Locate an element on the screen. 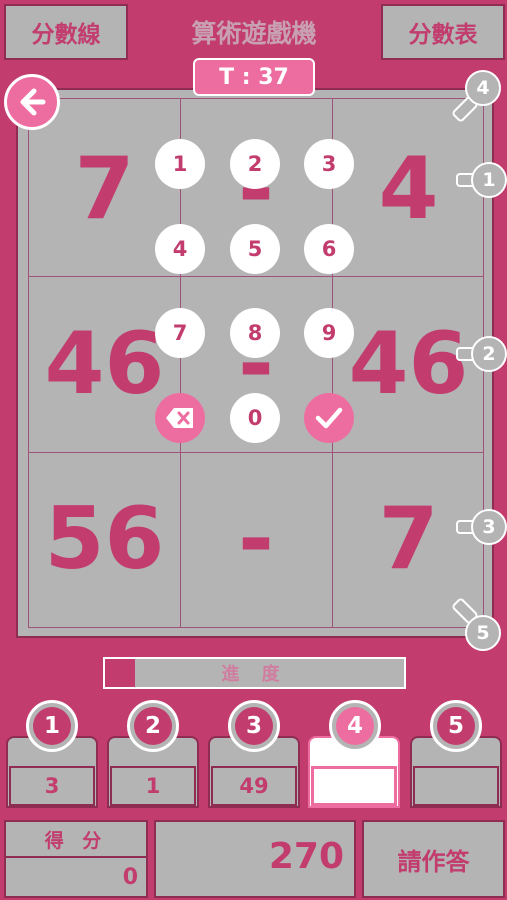 This screenshot has height=900, width=507. answer-index-4: 4 is located at coordinates (355, 726).